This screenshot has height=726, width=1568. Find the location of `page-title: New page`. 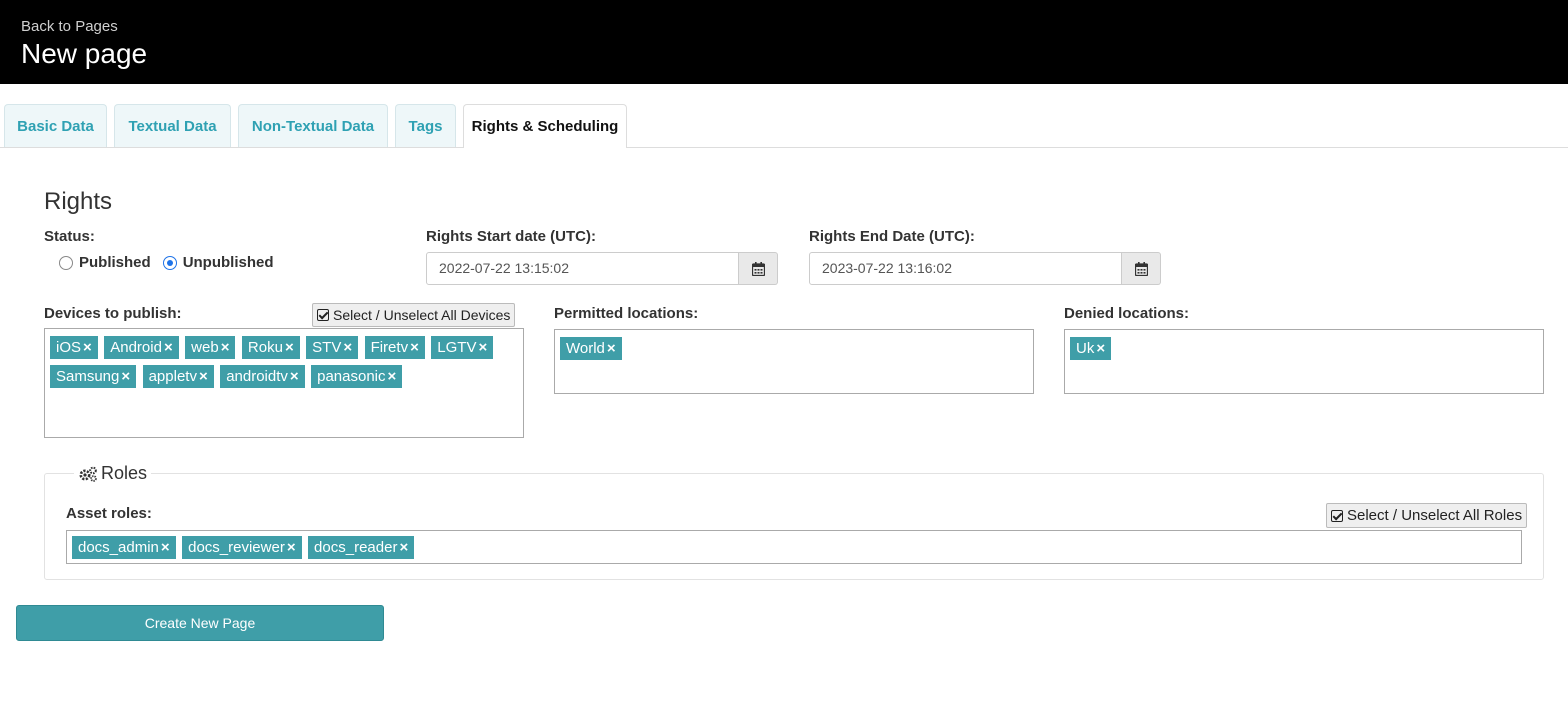

page-title: New page is located at coordinates (84, 53).